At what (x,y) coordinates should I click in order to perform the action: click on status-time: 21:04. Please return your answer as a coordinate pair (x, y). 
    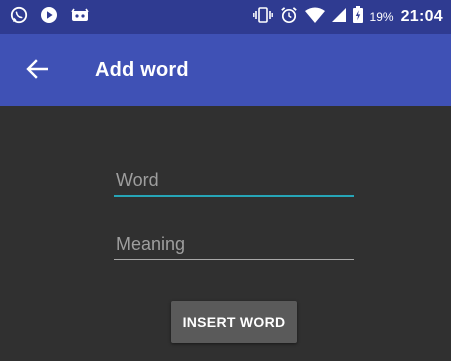
    Looking at the image, I should click on (421, 16).